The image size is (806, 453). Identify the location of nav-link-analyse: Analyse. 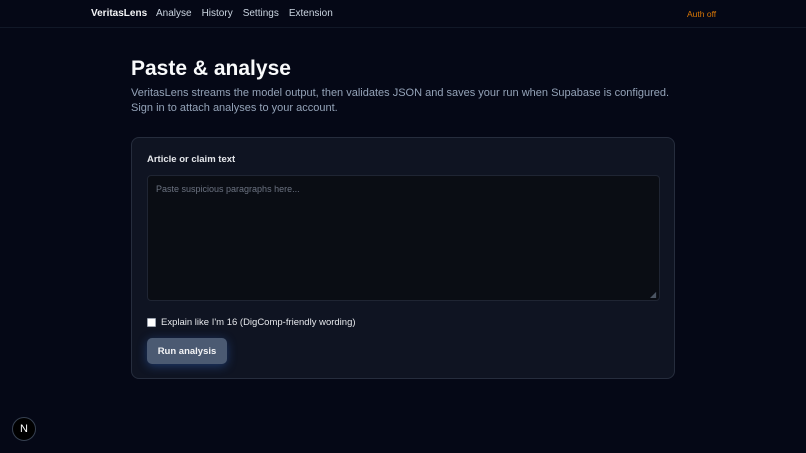
(174, 13).